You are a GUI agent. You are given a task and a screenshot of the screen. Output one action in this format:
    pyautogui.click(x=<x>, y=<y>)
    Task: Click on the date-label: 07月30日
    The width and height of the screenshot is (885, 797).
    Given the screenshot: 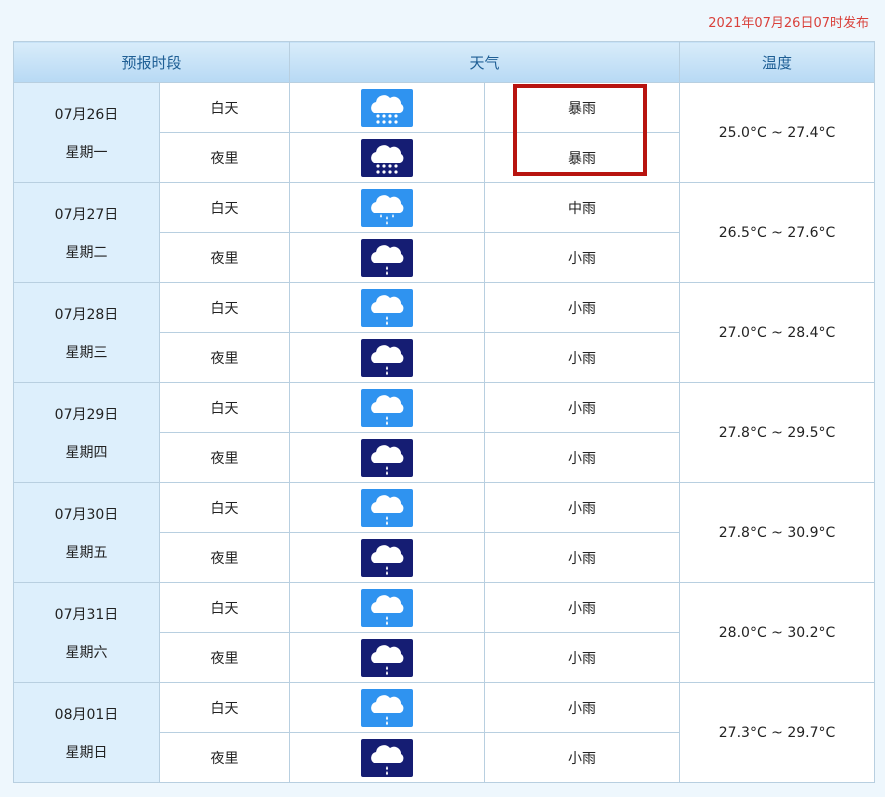 What is the action you would take?
    pyautogui.click(x=86, y=514)
    